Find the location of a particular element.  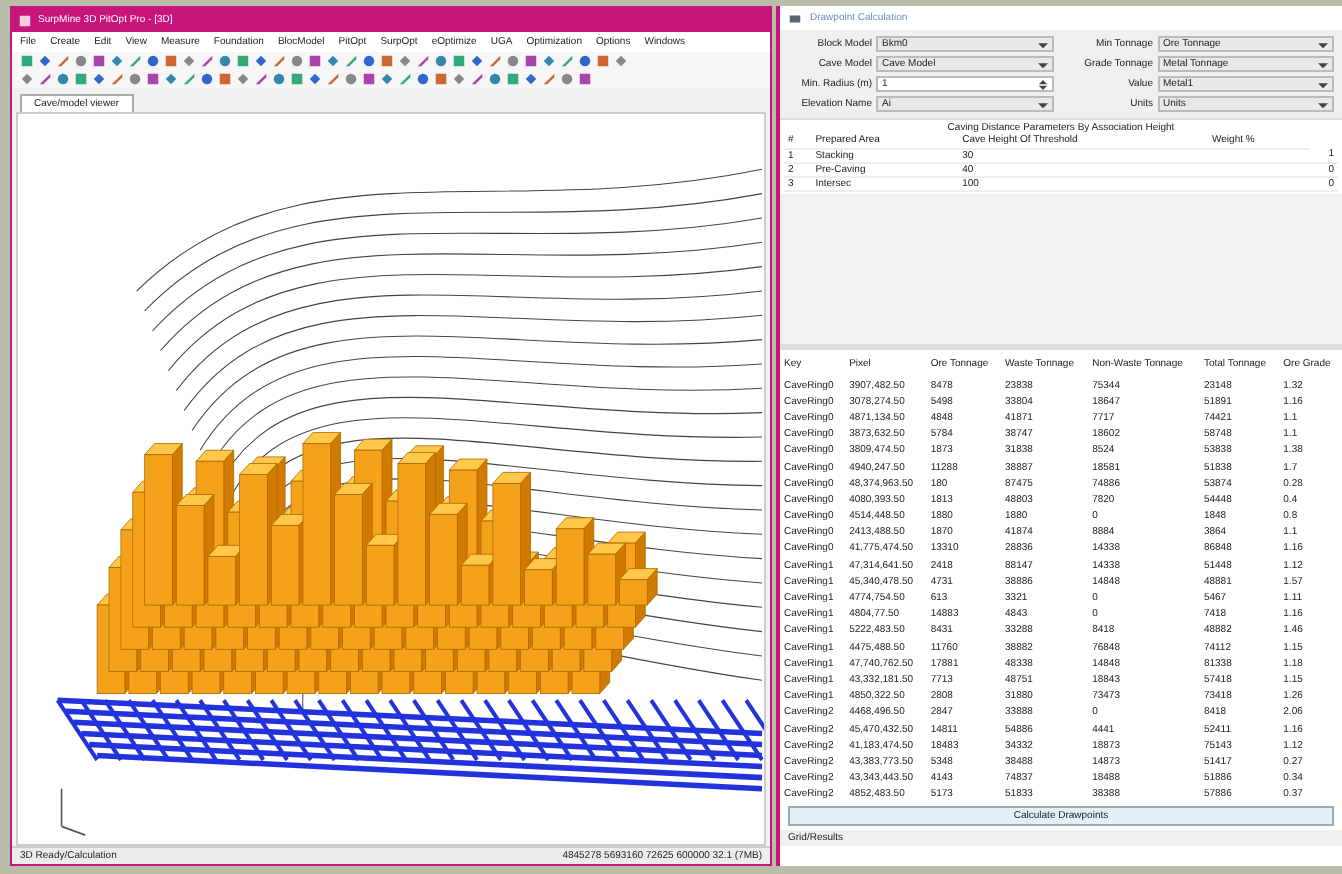

axis-indicator-icon is located at coordinates (73, 811).